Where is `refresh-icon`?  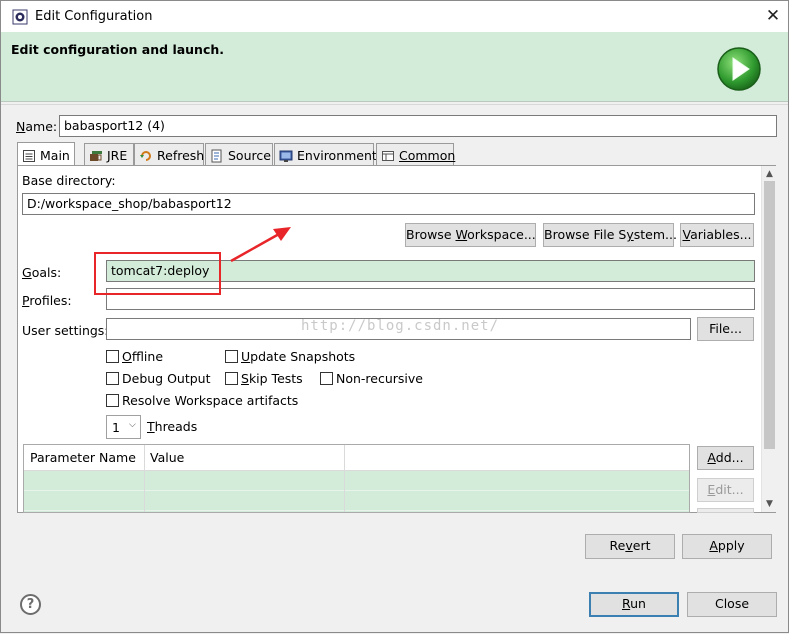
refresh-icon is located at coordinates (145, 155).